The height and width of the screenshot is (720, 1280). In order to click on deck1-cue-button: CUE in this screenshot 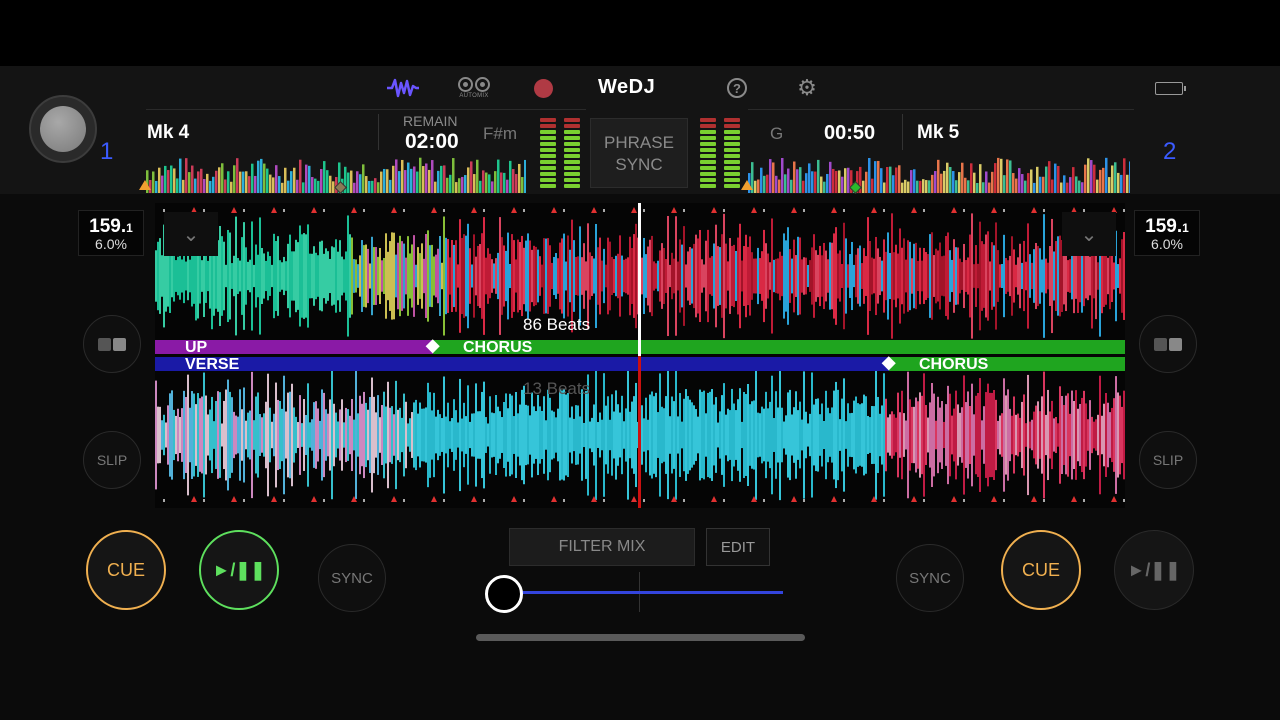, I will do `click(126, 570)`.